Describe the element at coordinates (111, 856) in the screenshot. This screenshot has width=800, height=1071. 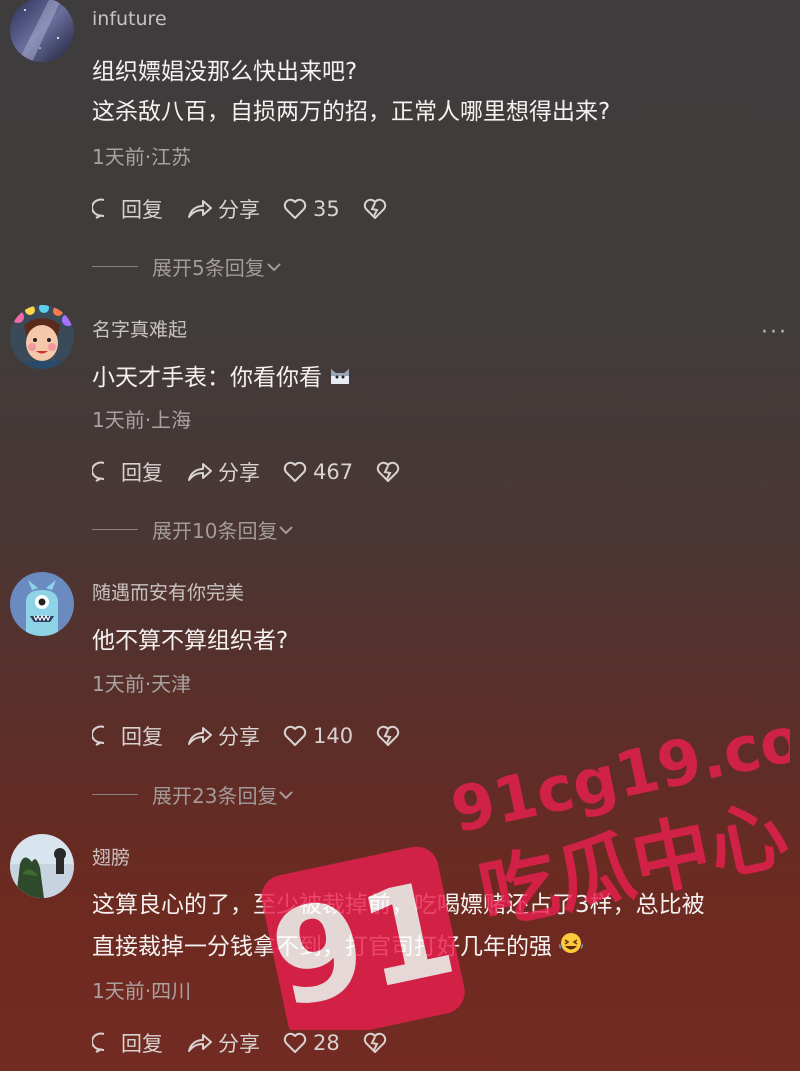
I see `username: 翅膀` at that location.